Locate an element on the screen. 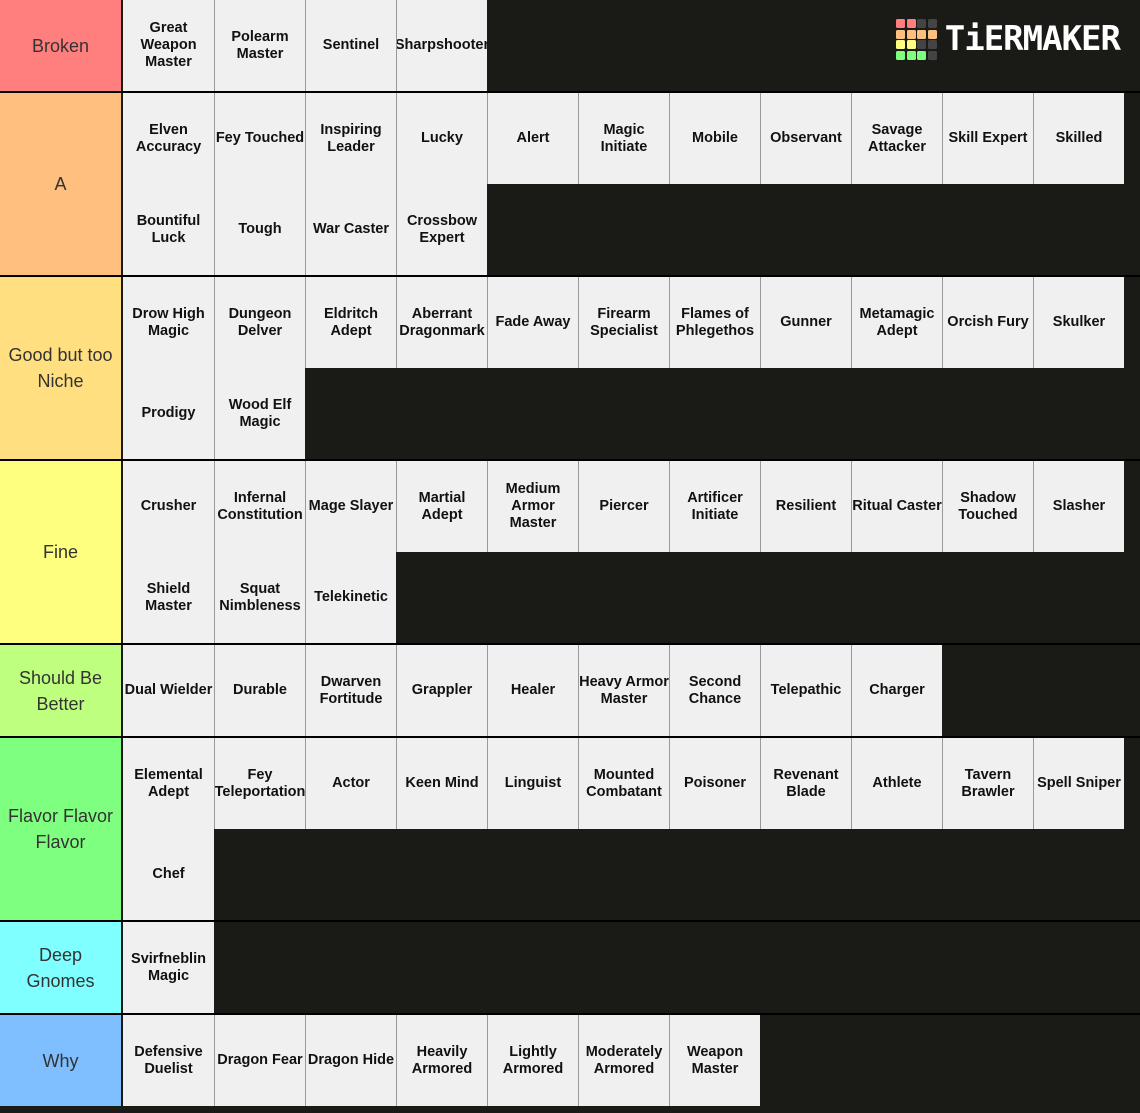 This screenshot has height=1113, width=1140. tier-item: Chef is located at coordinates (168, 874).